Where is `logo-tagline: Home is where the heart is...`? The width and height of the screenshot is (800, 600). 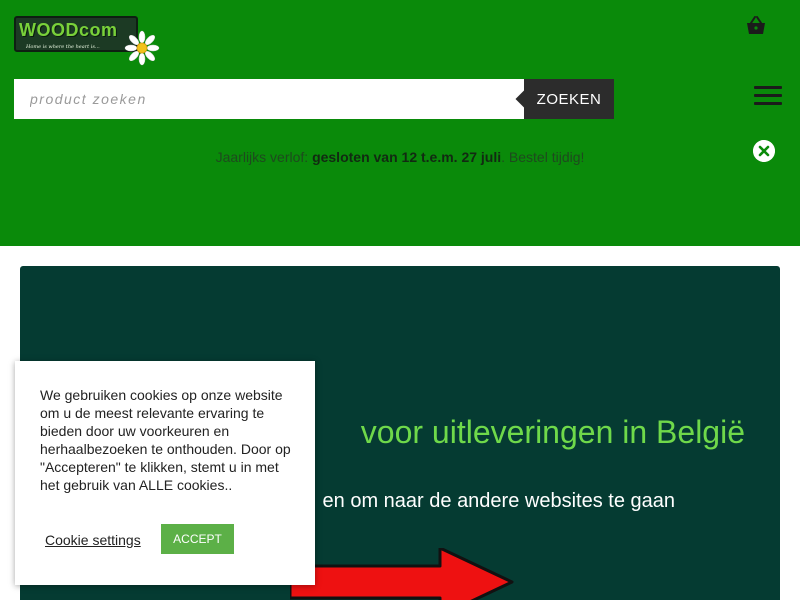 logo-tagline: Home is where the heart is... is located at coordinates (63, 47).